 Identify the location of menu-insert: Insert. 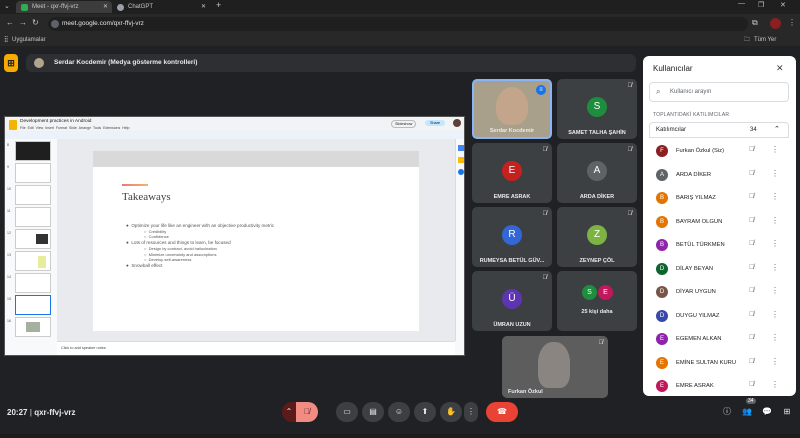
(49, 128).